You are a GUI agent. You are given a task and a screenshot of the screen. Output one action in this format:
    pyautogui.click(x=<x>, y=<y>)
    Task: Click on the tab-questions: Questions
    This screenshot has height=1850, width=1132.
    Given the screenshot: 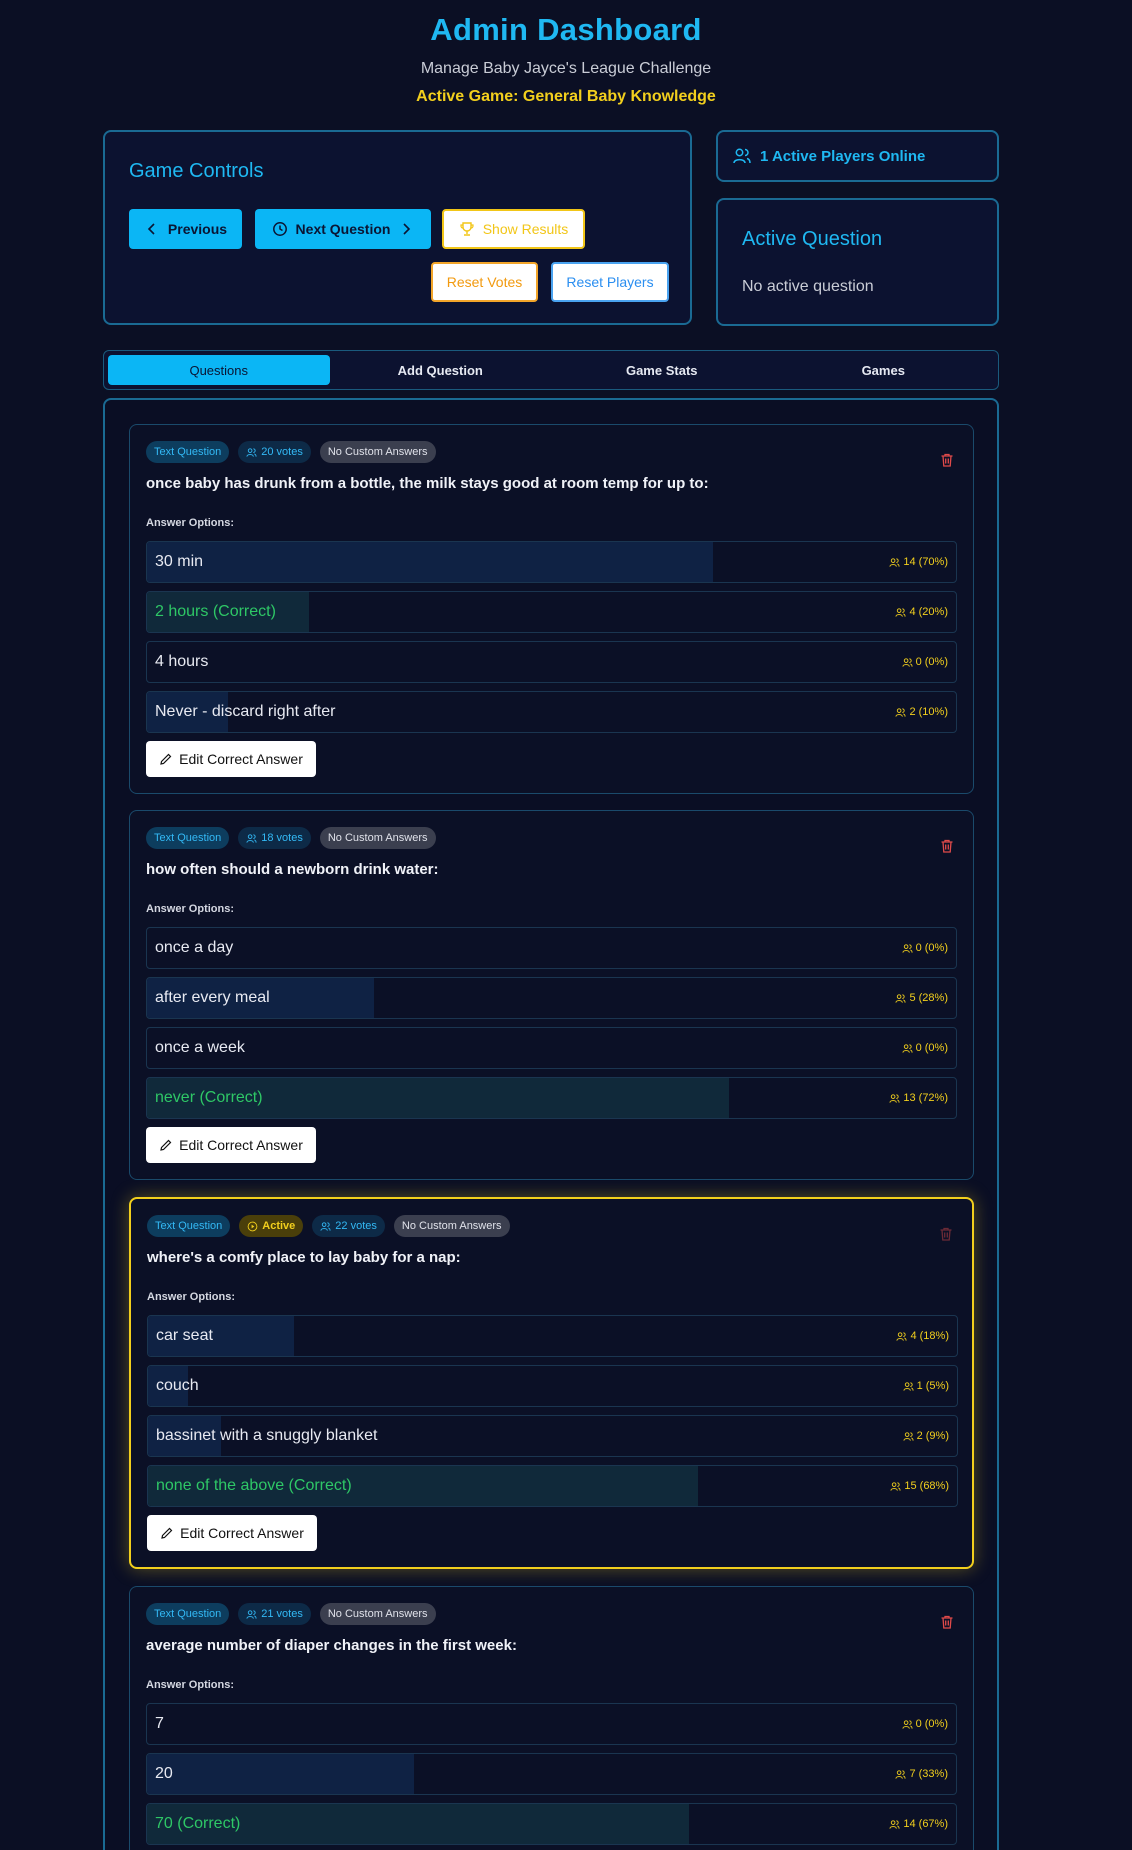 What is the action you would take?
    pyautogui.click(x=219, y=370)
    